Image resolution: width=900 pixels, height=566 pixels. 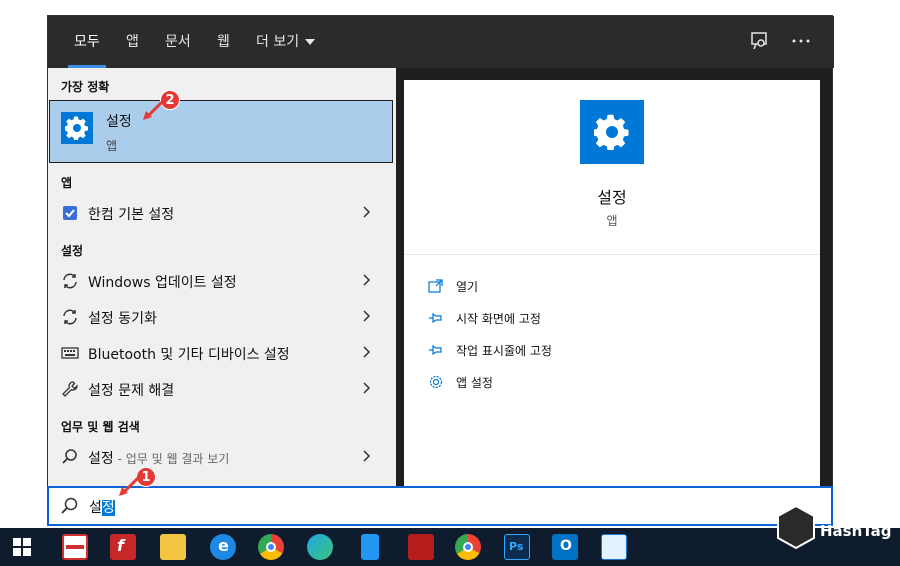 I want to click on chevron-down-icon, so click(x=310, y=42).